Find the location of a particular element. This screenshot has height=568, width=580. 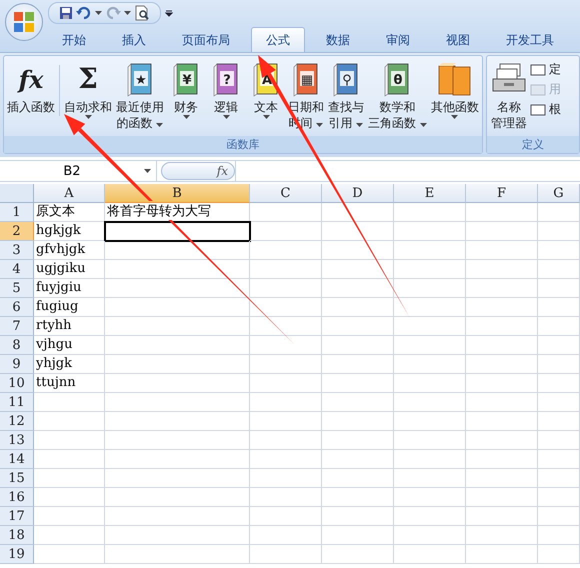

row-header: 1 is located at coordinates (17, 212).